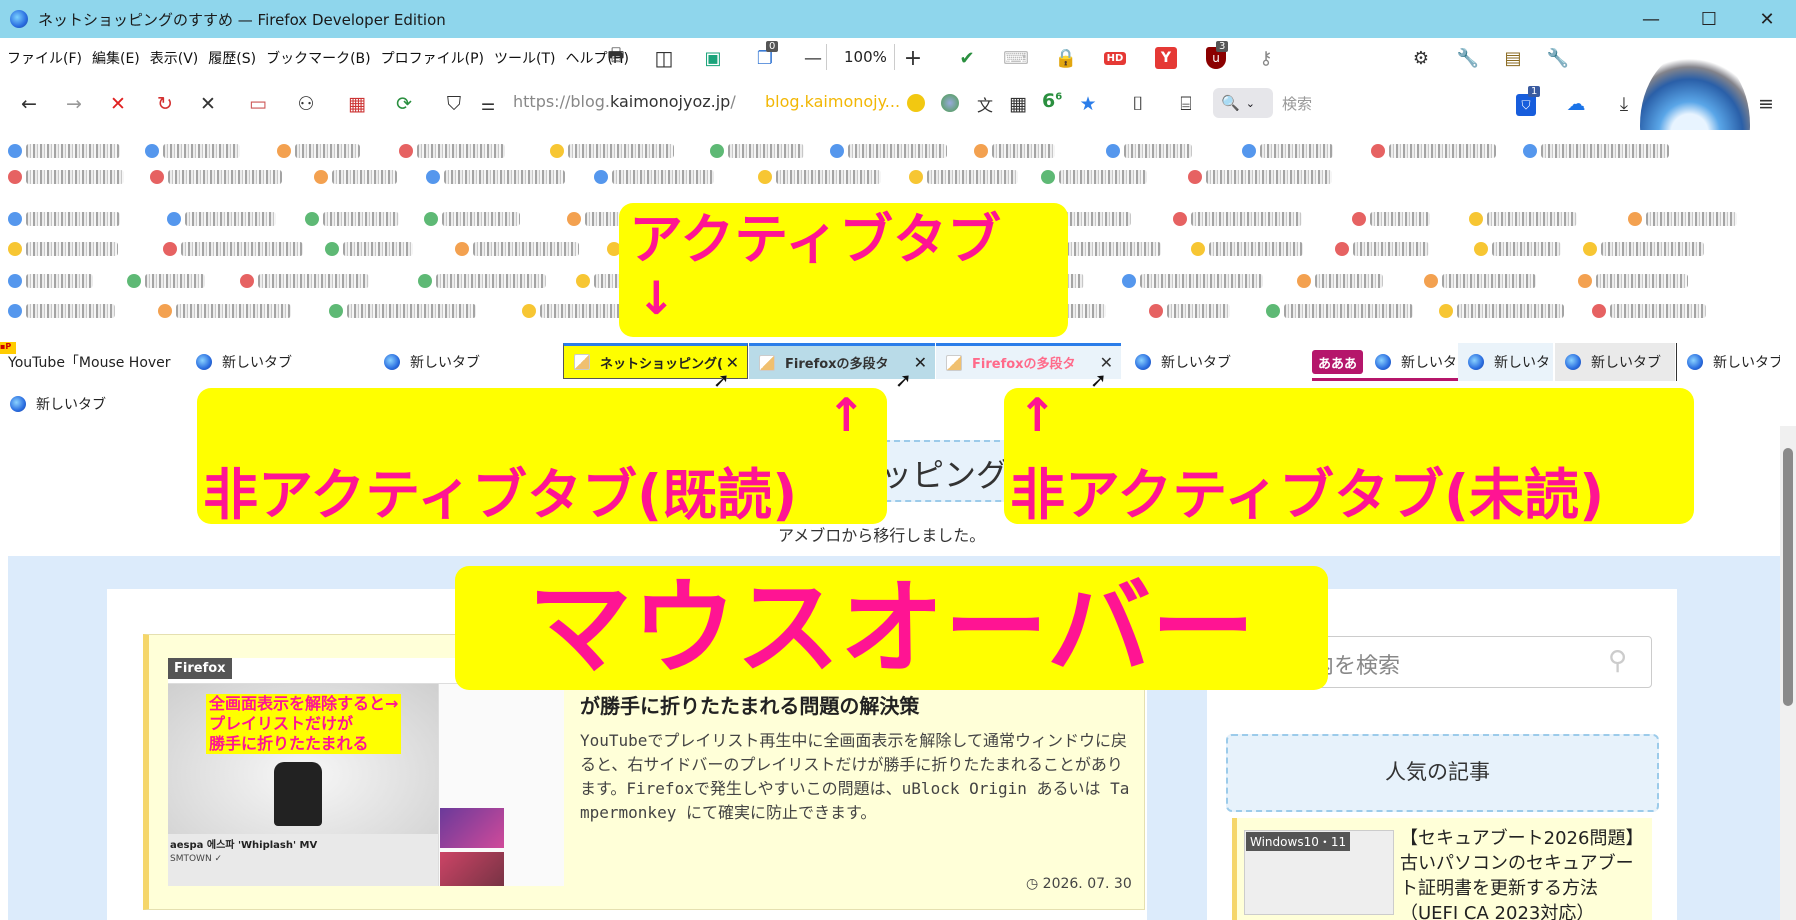  I want to click on wrench-blue-icon: 🔧, so click(1468, 58).